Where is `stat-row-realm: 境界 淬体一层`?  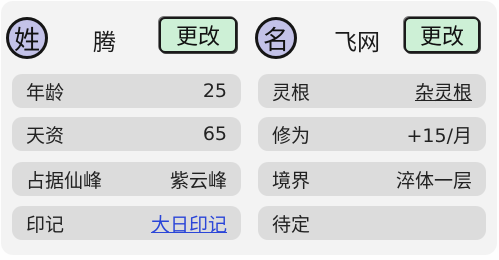 stat-row-realm: 境界 淬体一层 is located at coordinates (372, 179).